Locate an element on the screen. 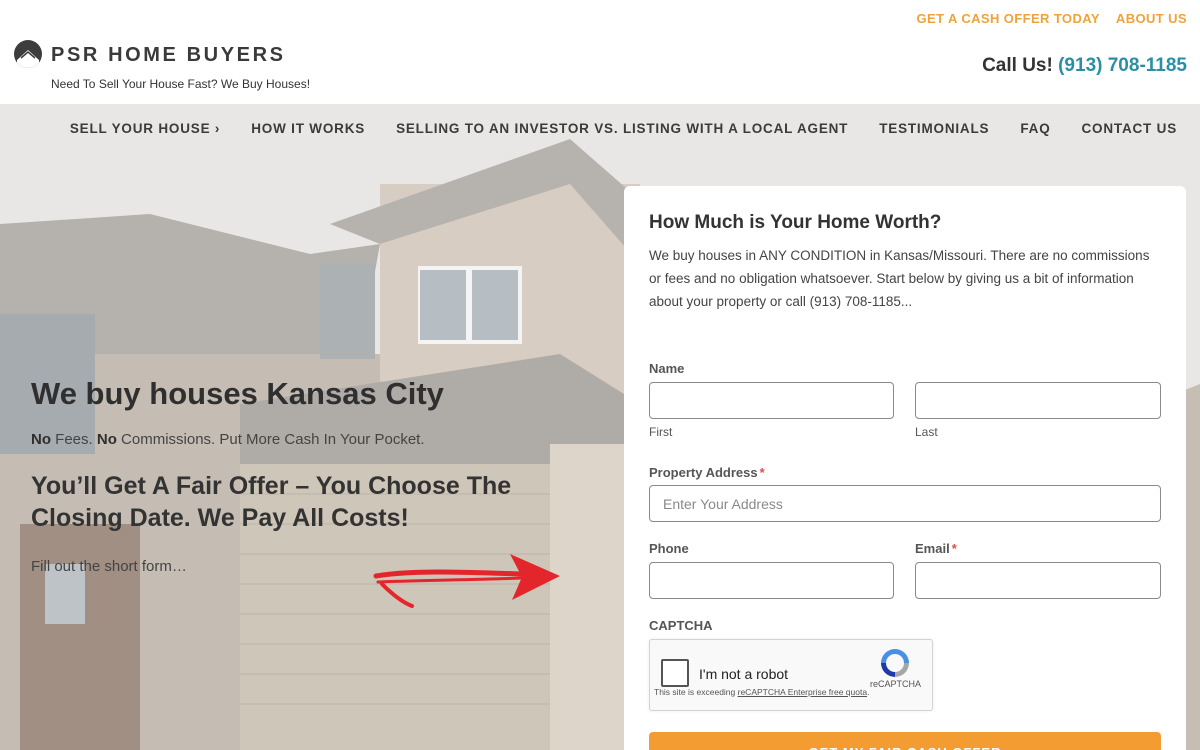 This screenshot has width=1200, height=750. last-sublabel: Last is located at coordinates (926, 432).